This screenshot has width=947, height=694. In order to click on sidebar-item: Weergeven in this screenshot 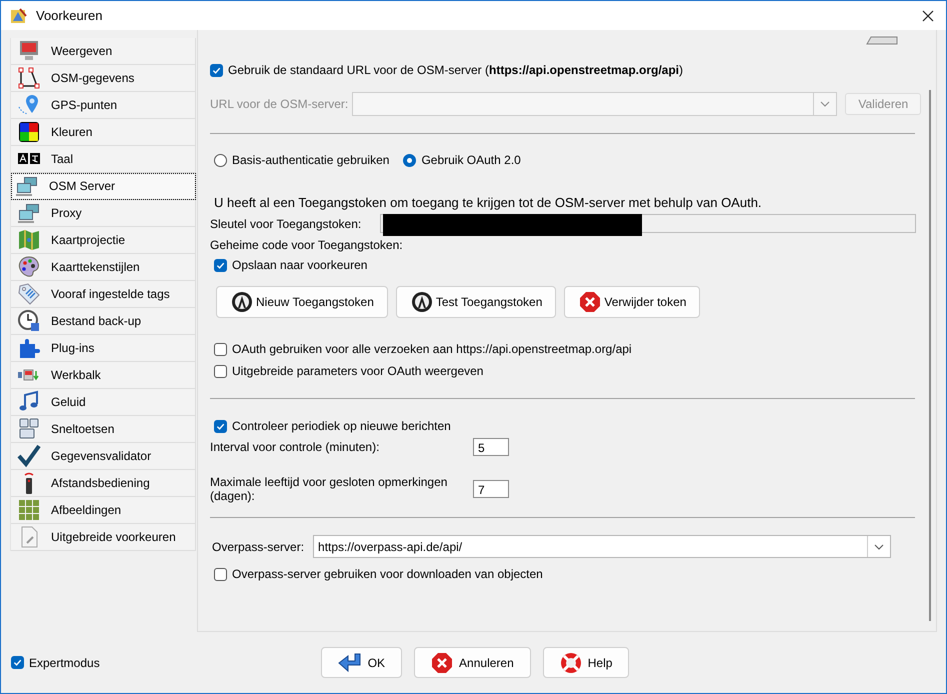, I will do `click(103, 51)`.